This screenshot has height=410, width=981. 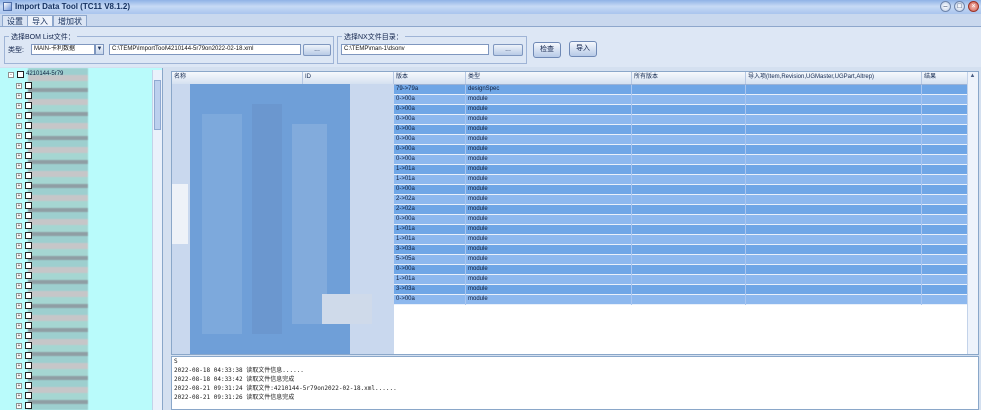 I want to click on maximize-button: □, so click(x=959, y=6).